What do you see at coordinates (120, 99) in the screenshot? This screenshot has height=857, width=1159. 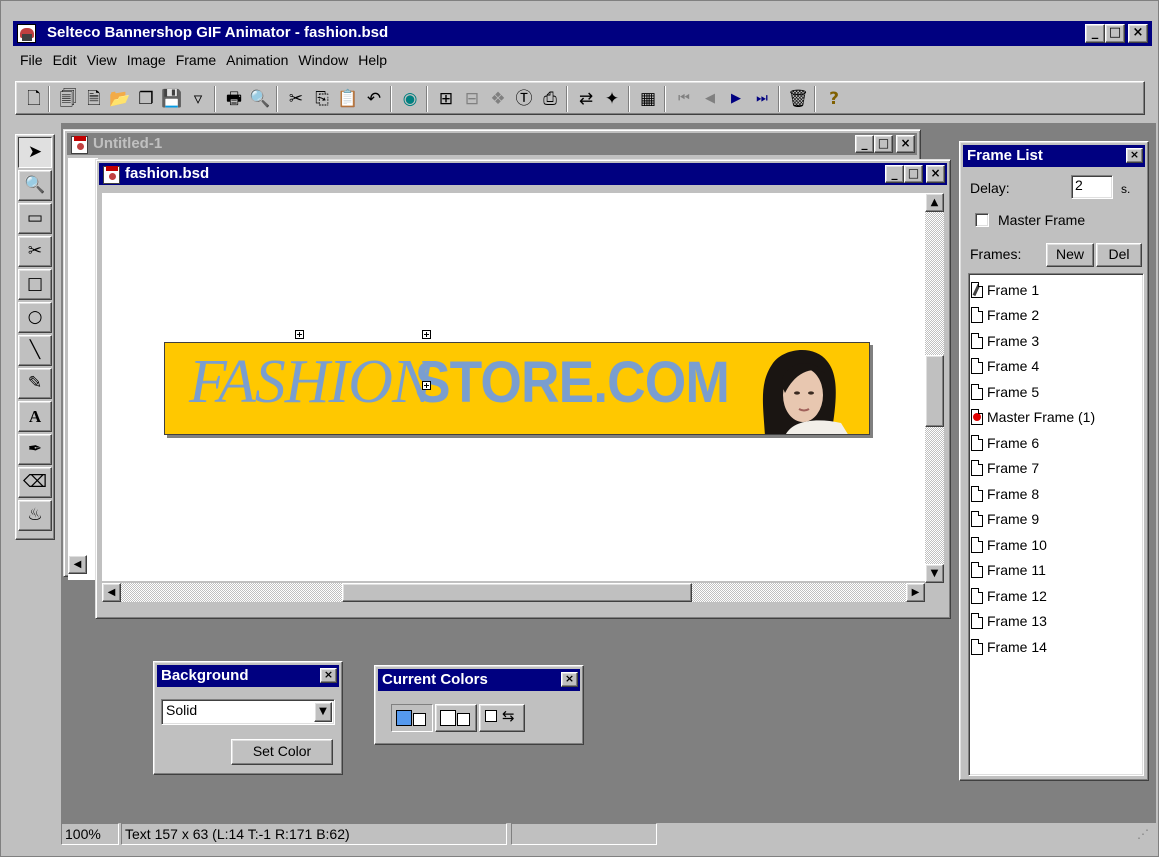 I see `open-icon: 📂` at bounding box center [120, 99].